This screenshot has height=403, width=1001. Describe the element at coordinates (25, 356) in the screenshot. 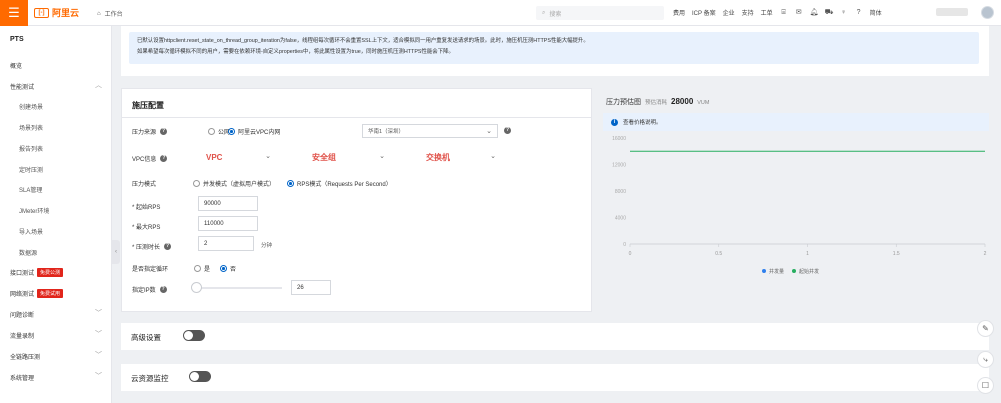

I see `sidebar-item-full-link: 全链路压测` at that location.